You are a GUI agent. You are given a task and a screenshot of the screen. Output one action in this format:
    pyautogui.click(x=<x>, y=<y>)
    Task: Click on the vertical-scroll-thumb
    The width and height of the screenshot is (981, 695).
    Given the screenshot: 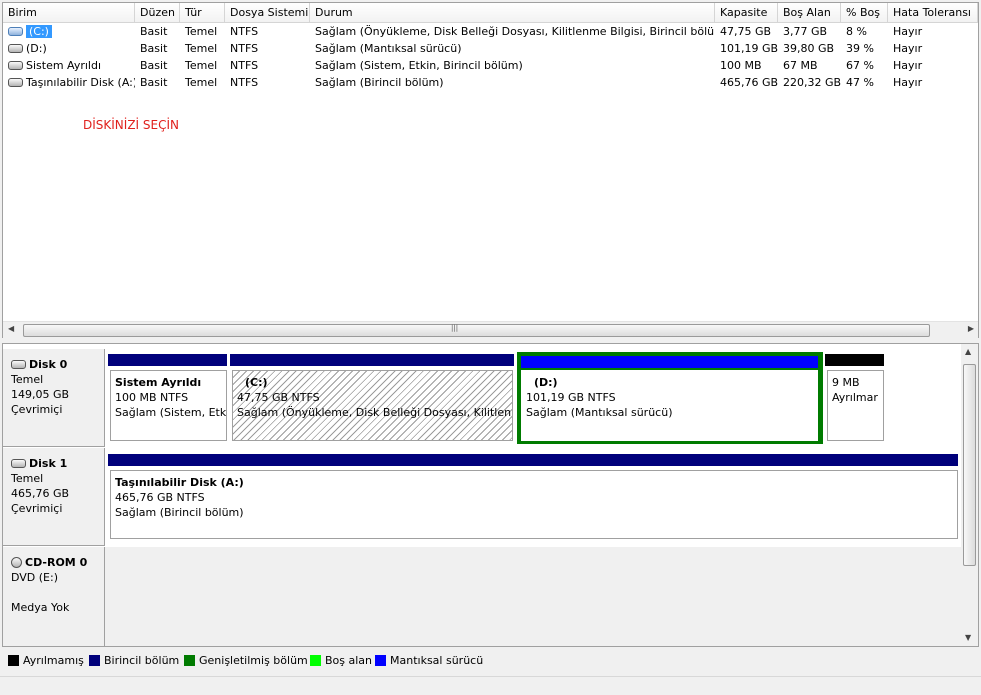 What is the action you would take?
    pyautogui.click(x=969, y=465)
    